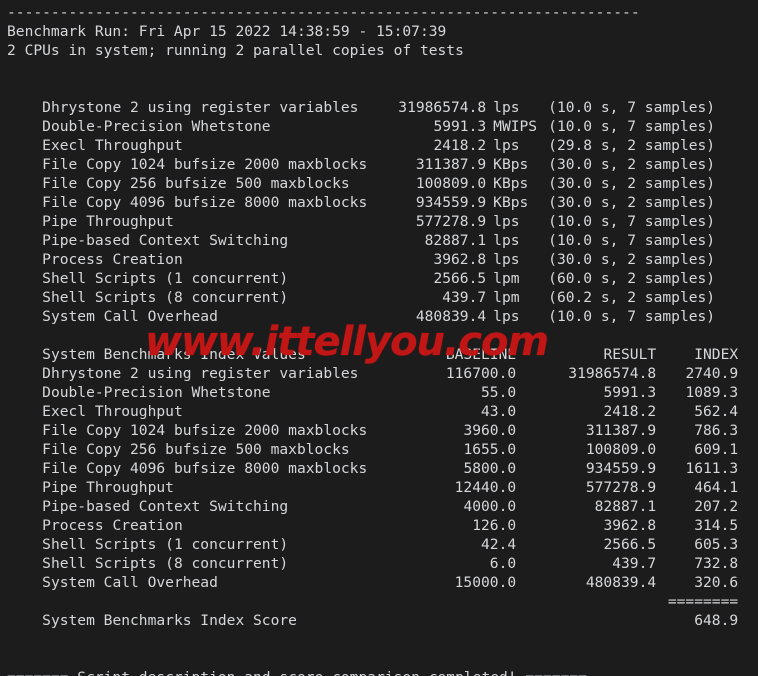 Image resolution: width=758 pixels, height=676 pixels. I want to click on result-value: 577278.9, so click(451, 221).